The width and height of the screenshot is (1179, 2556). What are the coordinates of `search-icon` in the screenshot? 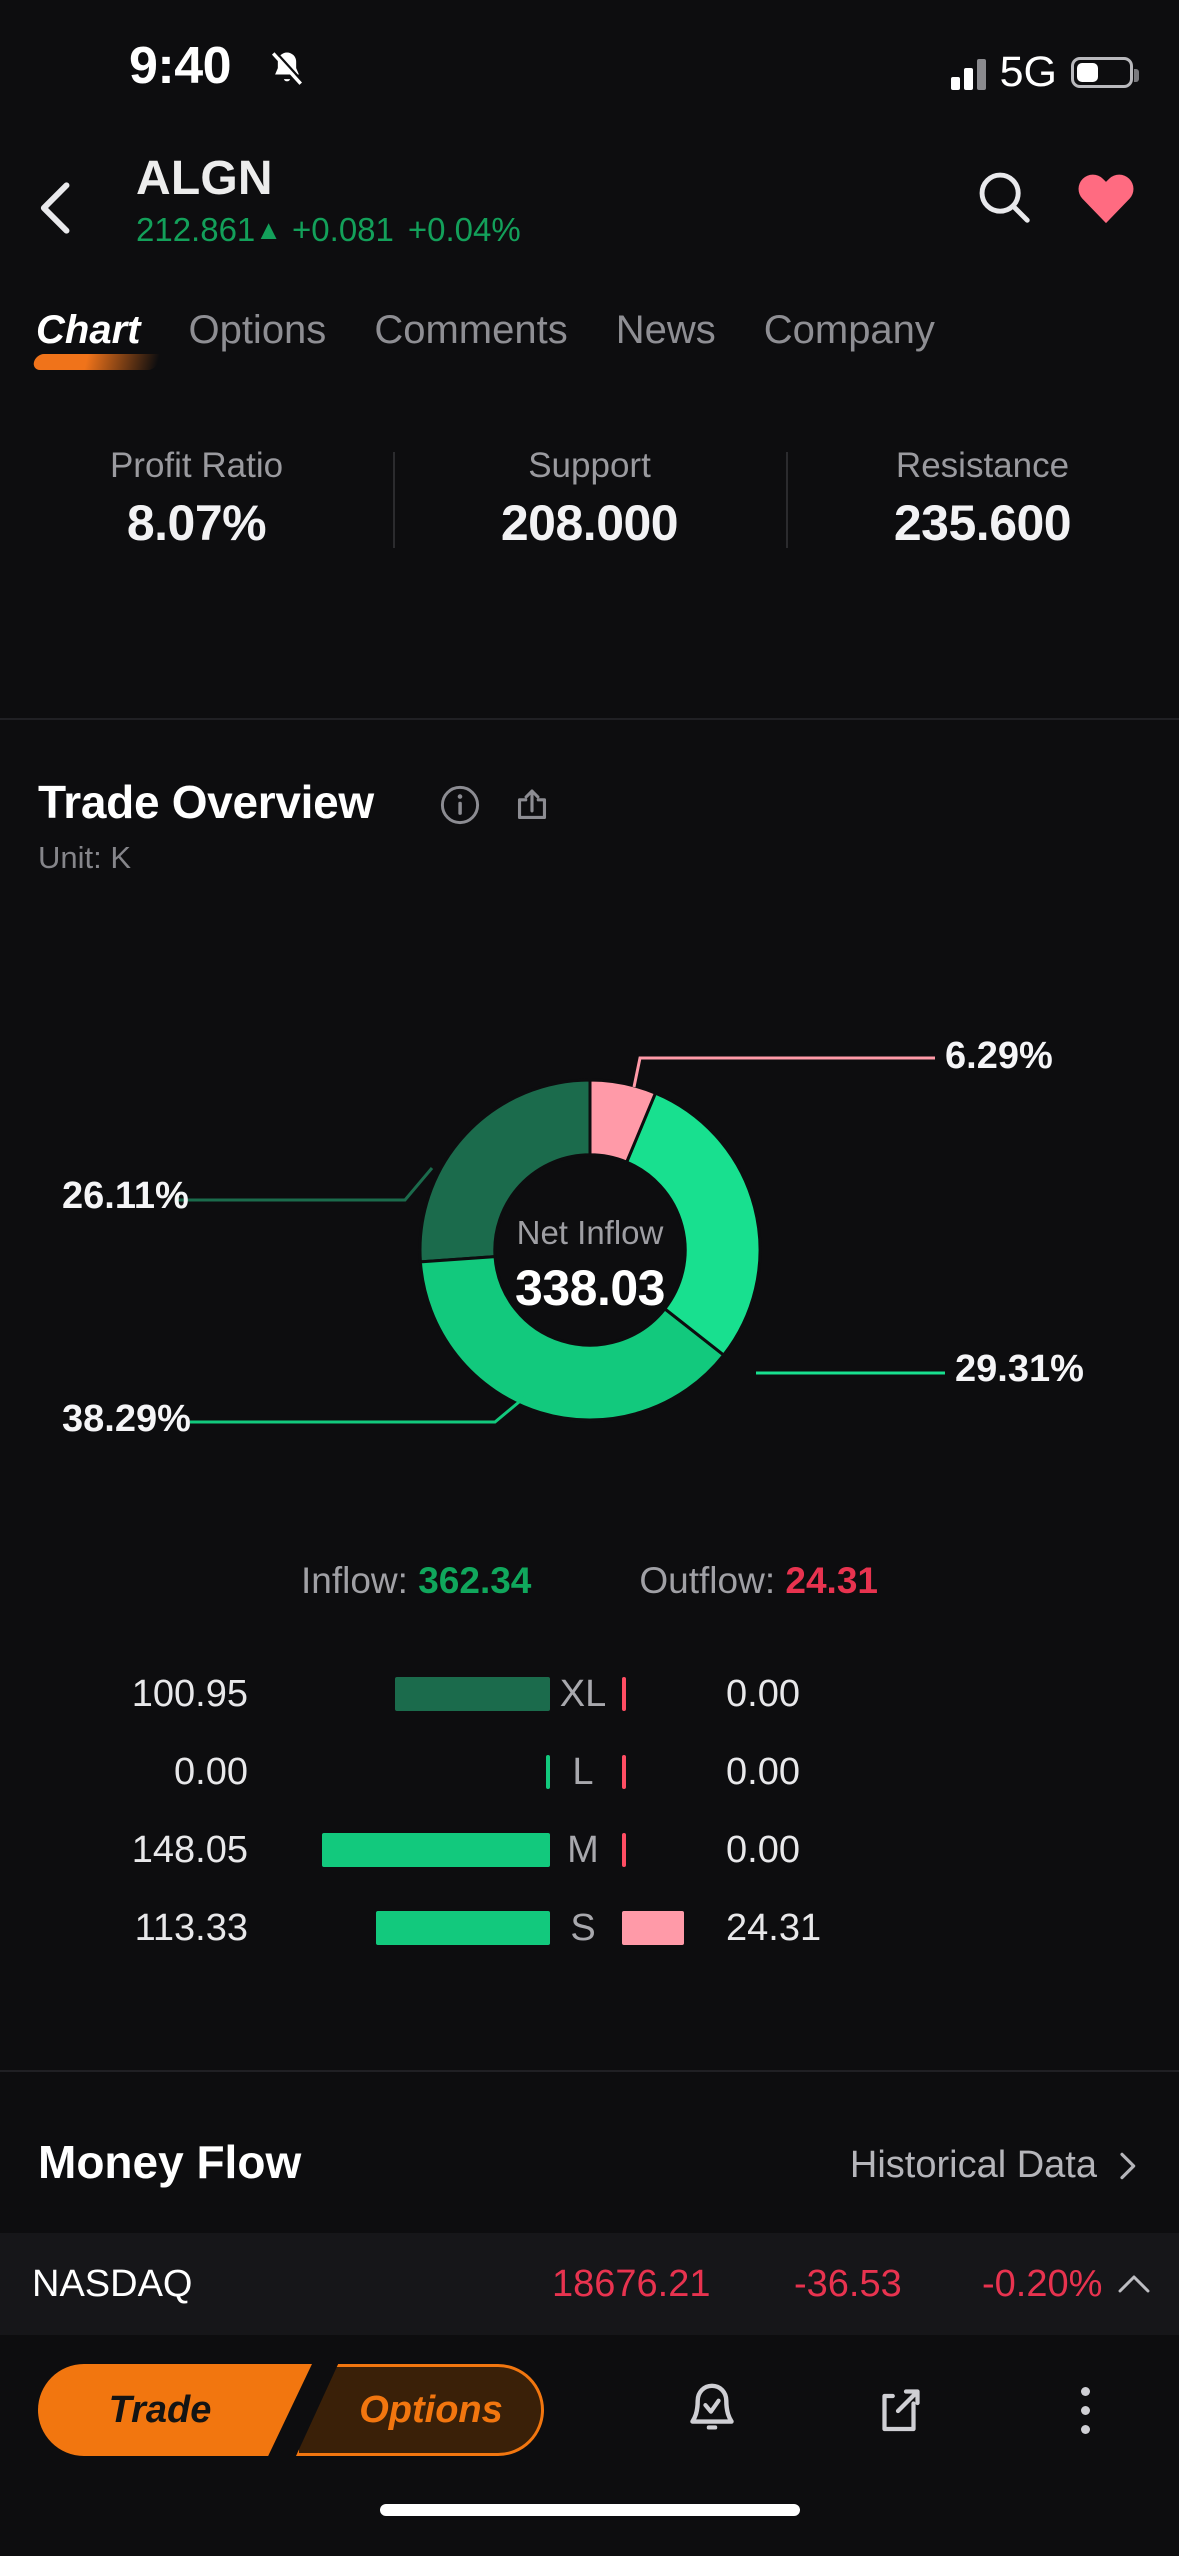 It's located at (1004, 197).